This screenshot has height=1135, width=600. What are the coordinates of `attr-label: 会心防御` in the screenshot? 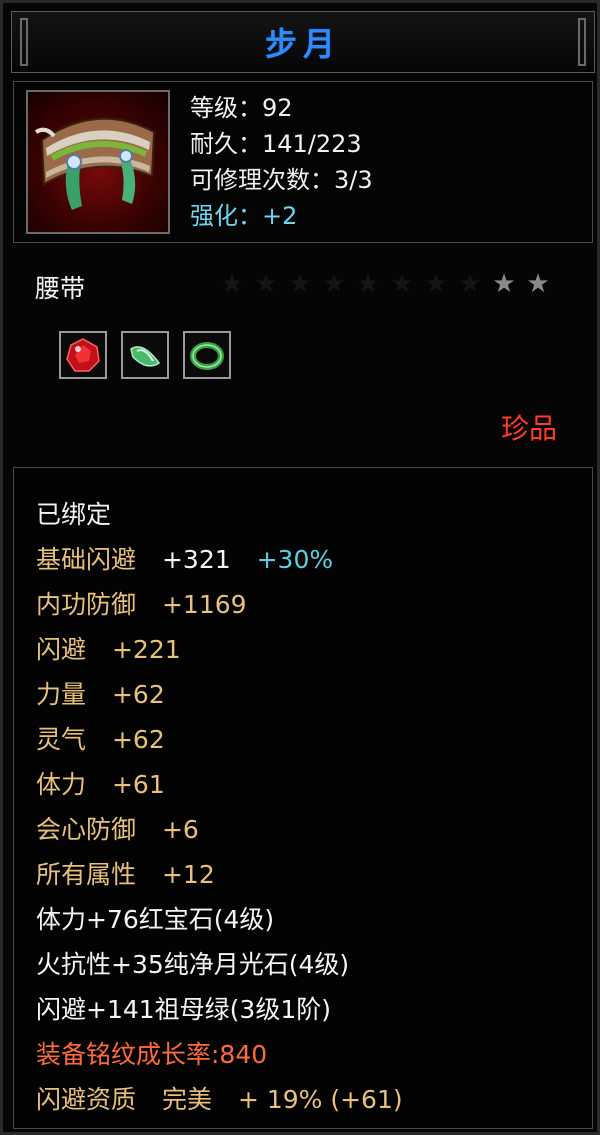 It's located at (86, 829).